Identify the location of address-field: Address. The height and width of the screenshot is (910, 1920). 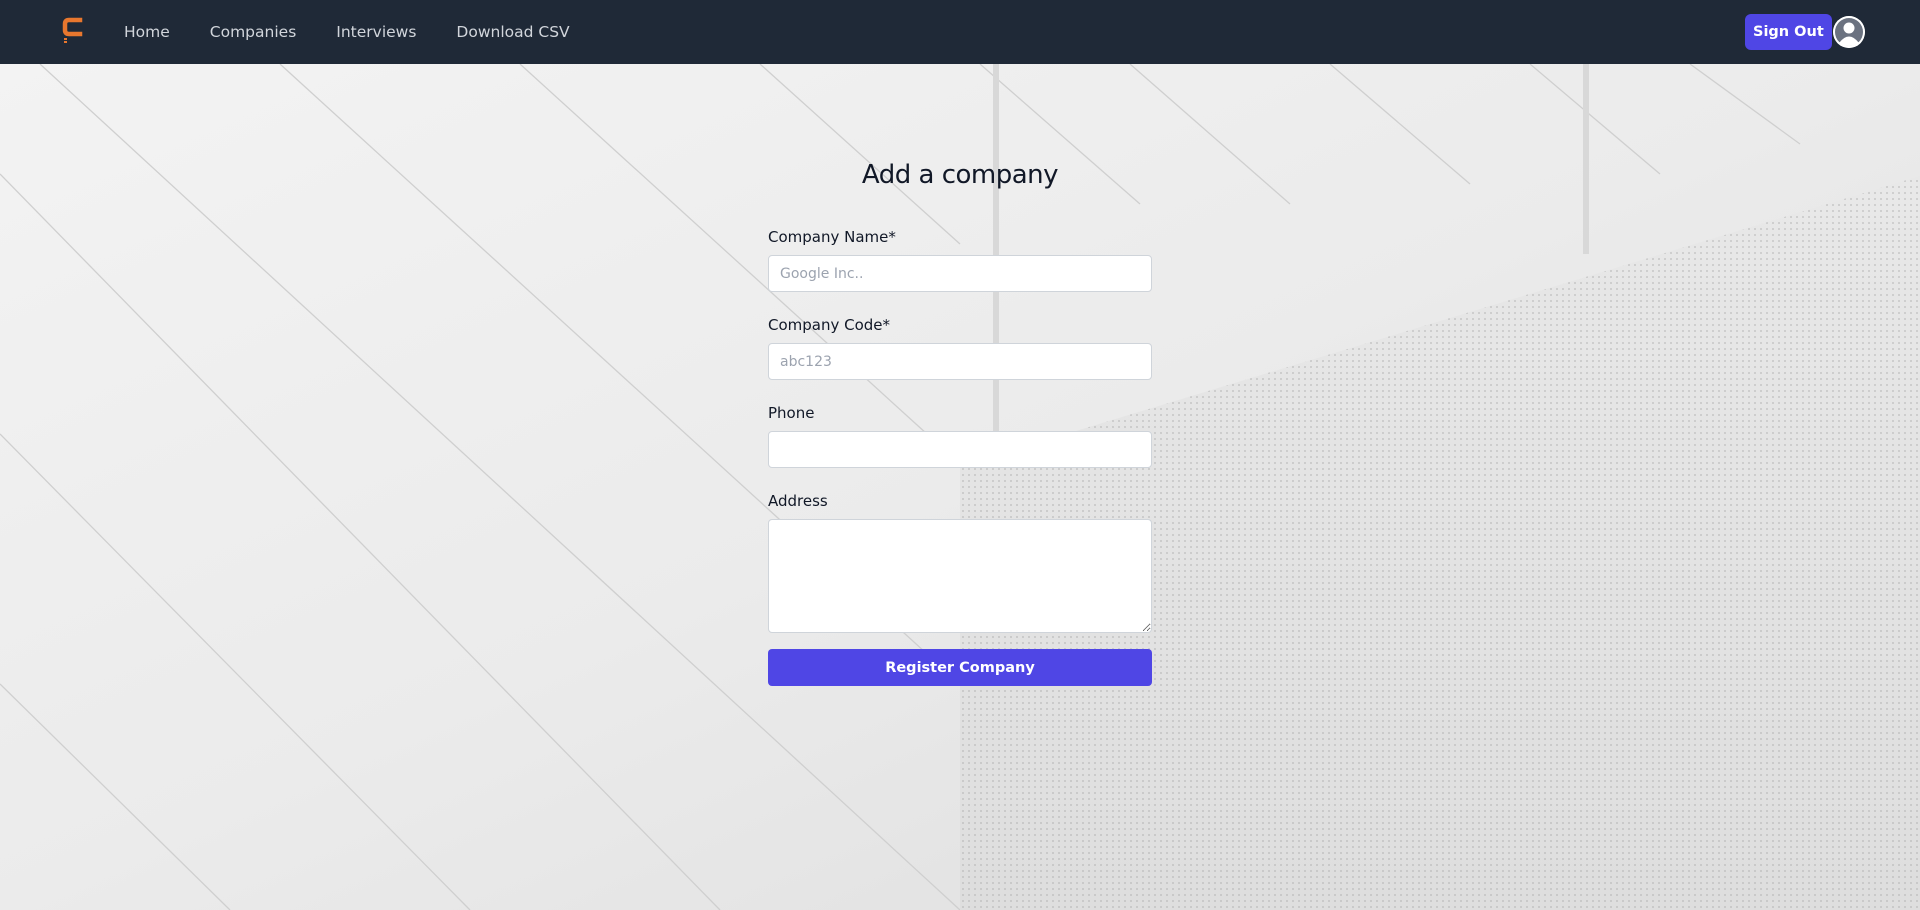
(960, 564).